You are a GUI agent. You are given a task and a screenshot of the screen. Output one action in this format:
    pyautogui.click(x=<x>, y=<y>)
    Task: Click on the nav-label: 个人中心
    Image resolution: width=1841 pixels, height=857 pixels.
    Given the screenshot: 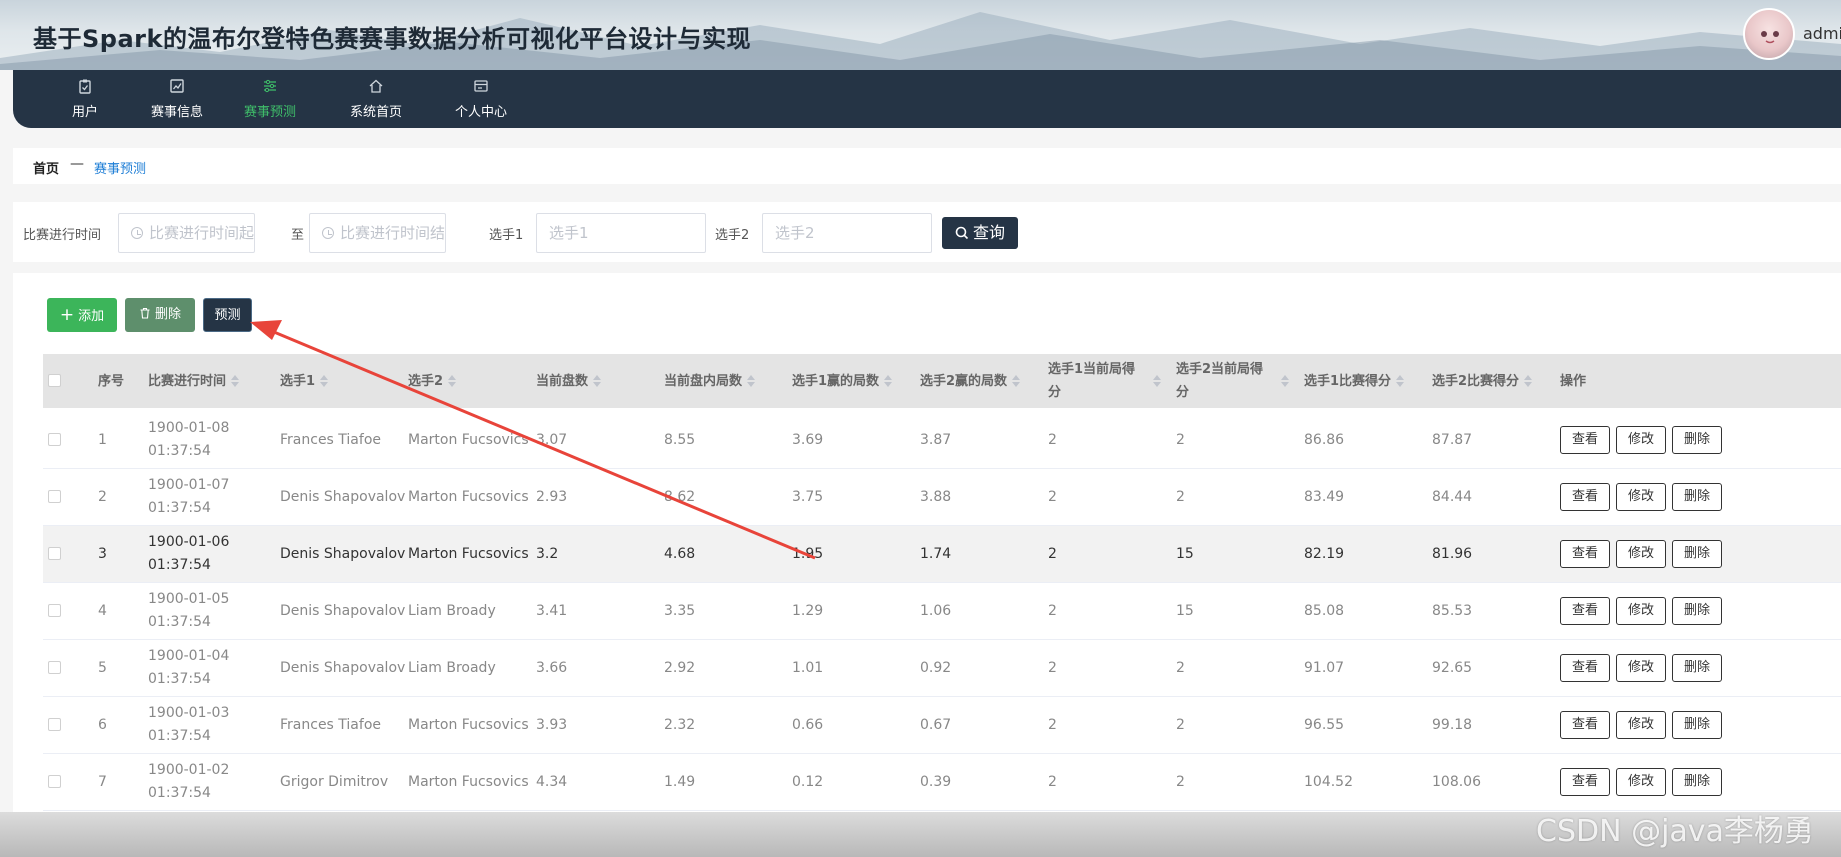 What is the action you would take?
    pyautogui.click(x=480, y=112)
    